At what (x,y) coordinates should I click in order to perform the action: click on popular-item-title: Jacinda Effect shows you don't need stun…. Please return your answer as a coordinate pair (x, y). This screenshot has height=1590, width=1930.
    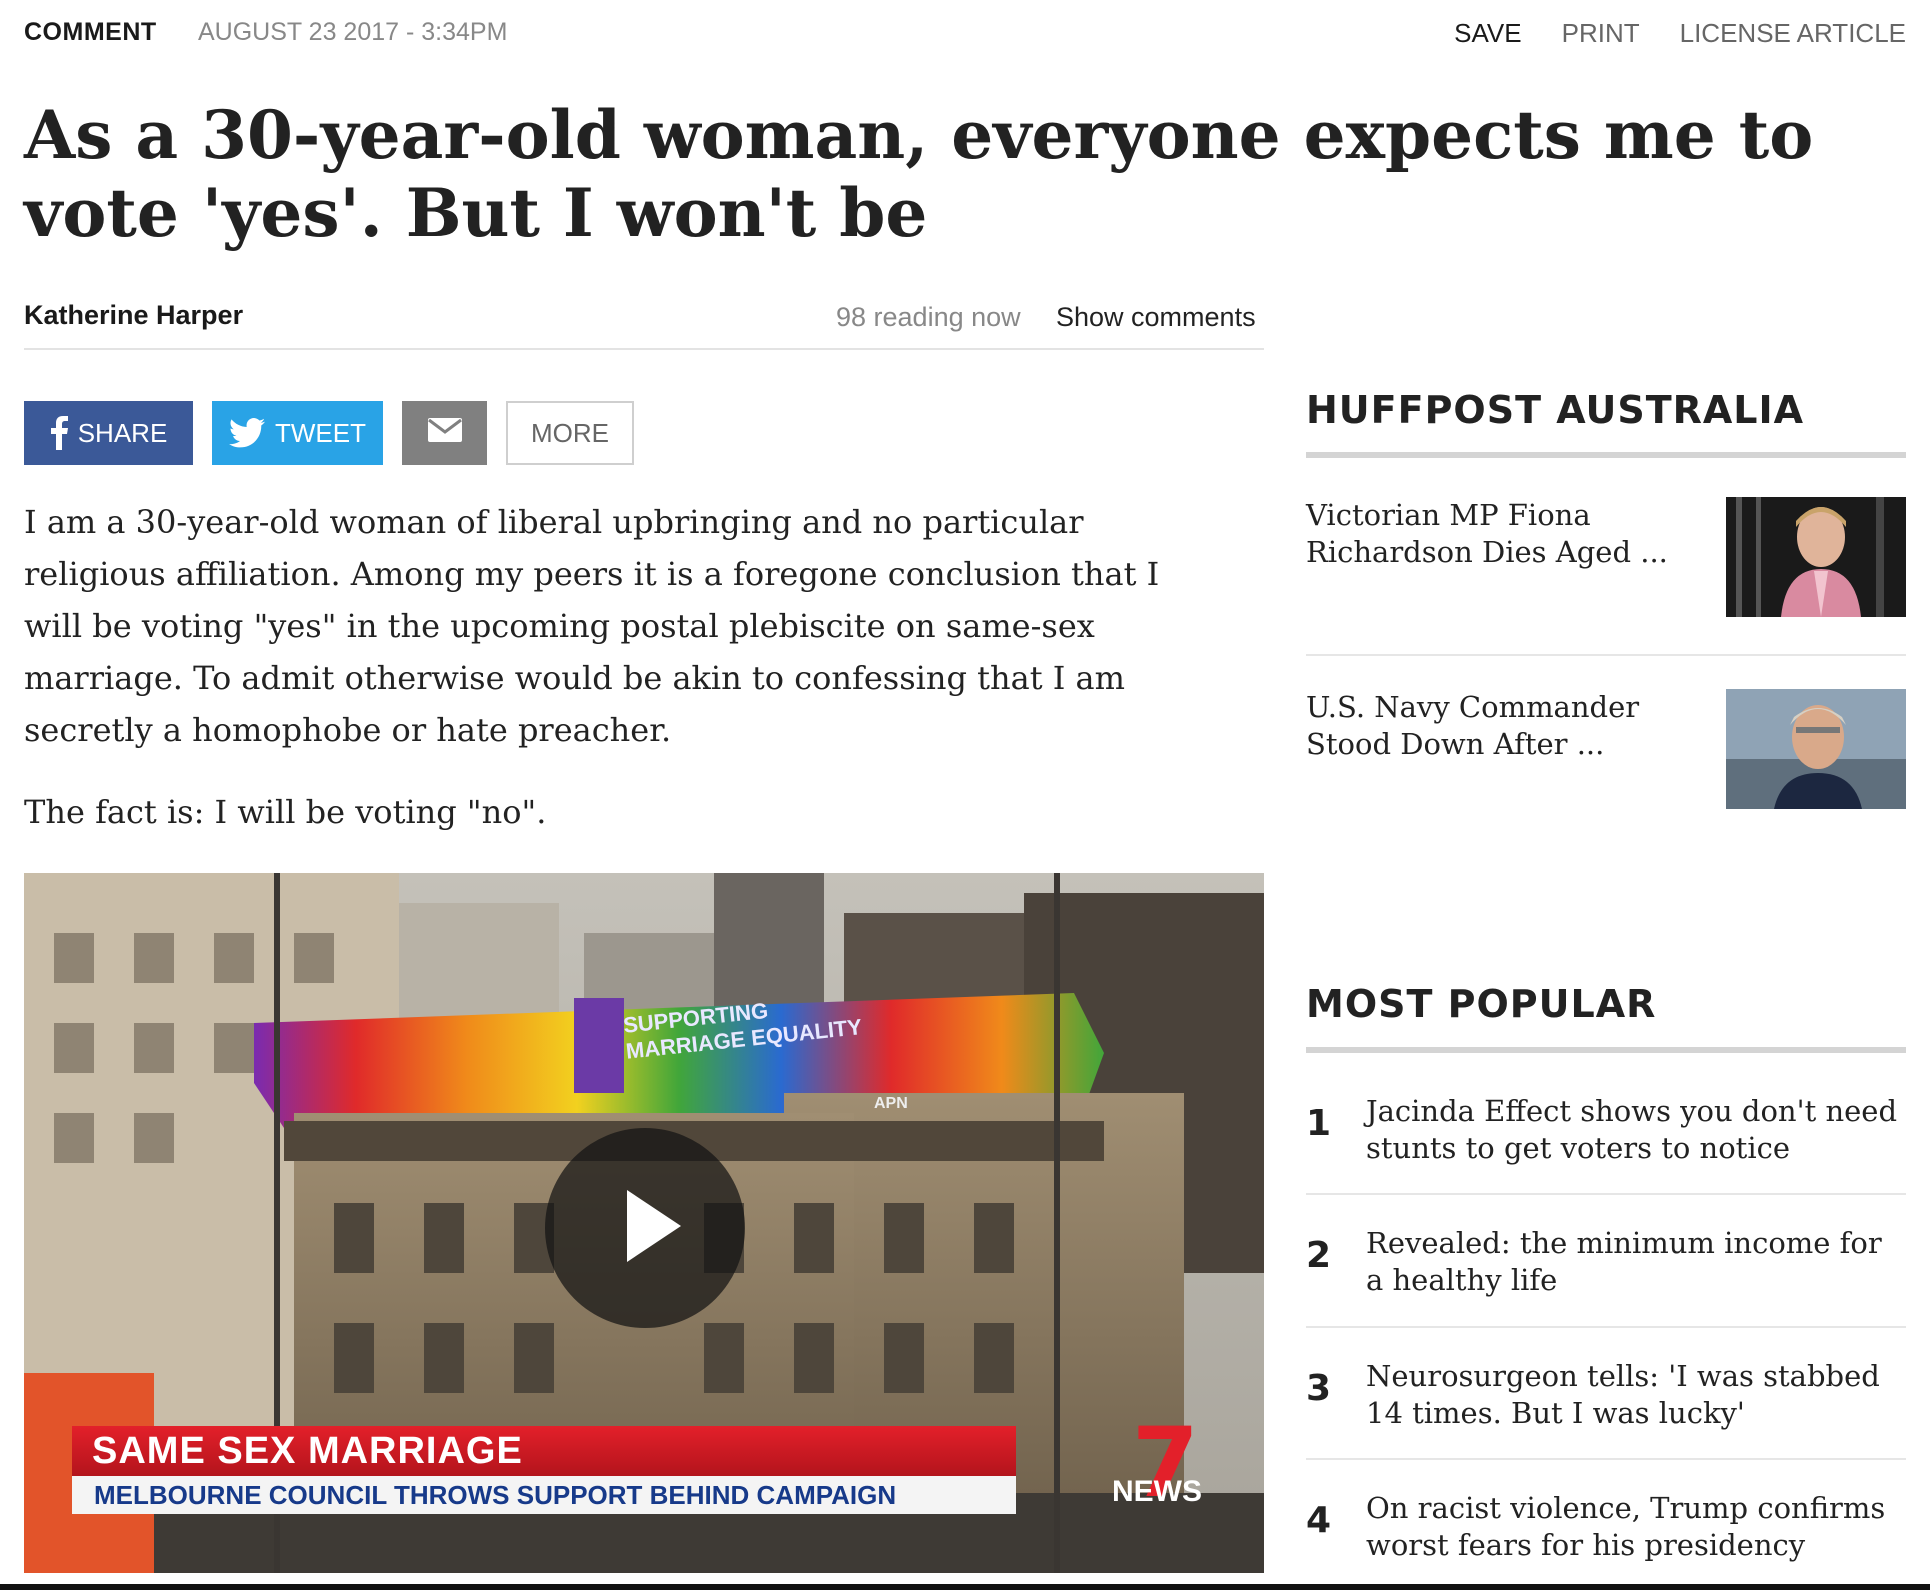
    Looking at the image, I should click on (1636, 1130).